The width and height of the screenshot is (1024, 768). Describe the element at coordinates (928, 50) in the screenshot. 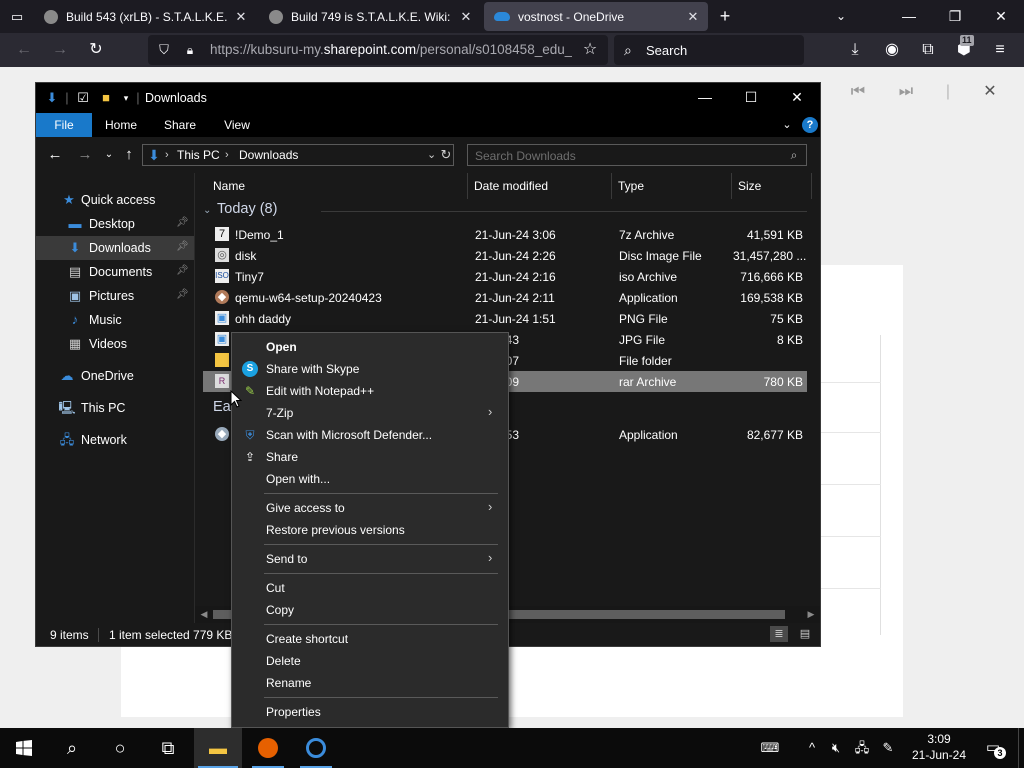

I see `extensions-icon: ⧉` at that location.